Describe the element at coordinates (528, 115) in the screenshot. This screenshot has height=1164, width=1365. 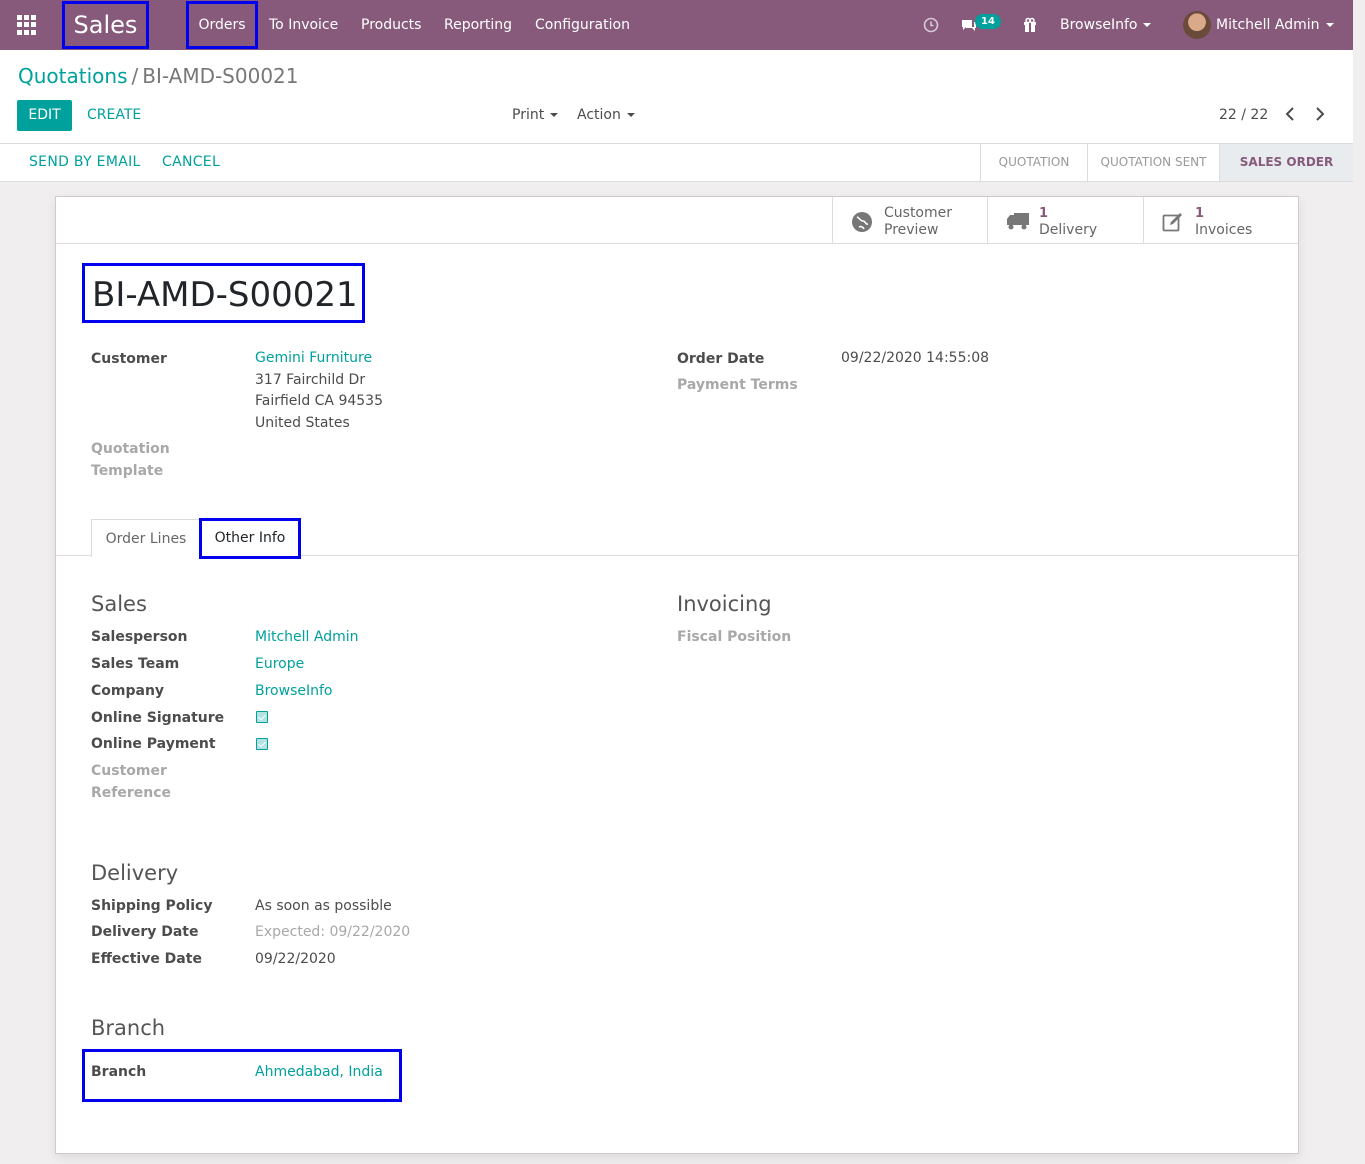
I see `print-label: Print` at that location.